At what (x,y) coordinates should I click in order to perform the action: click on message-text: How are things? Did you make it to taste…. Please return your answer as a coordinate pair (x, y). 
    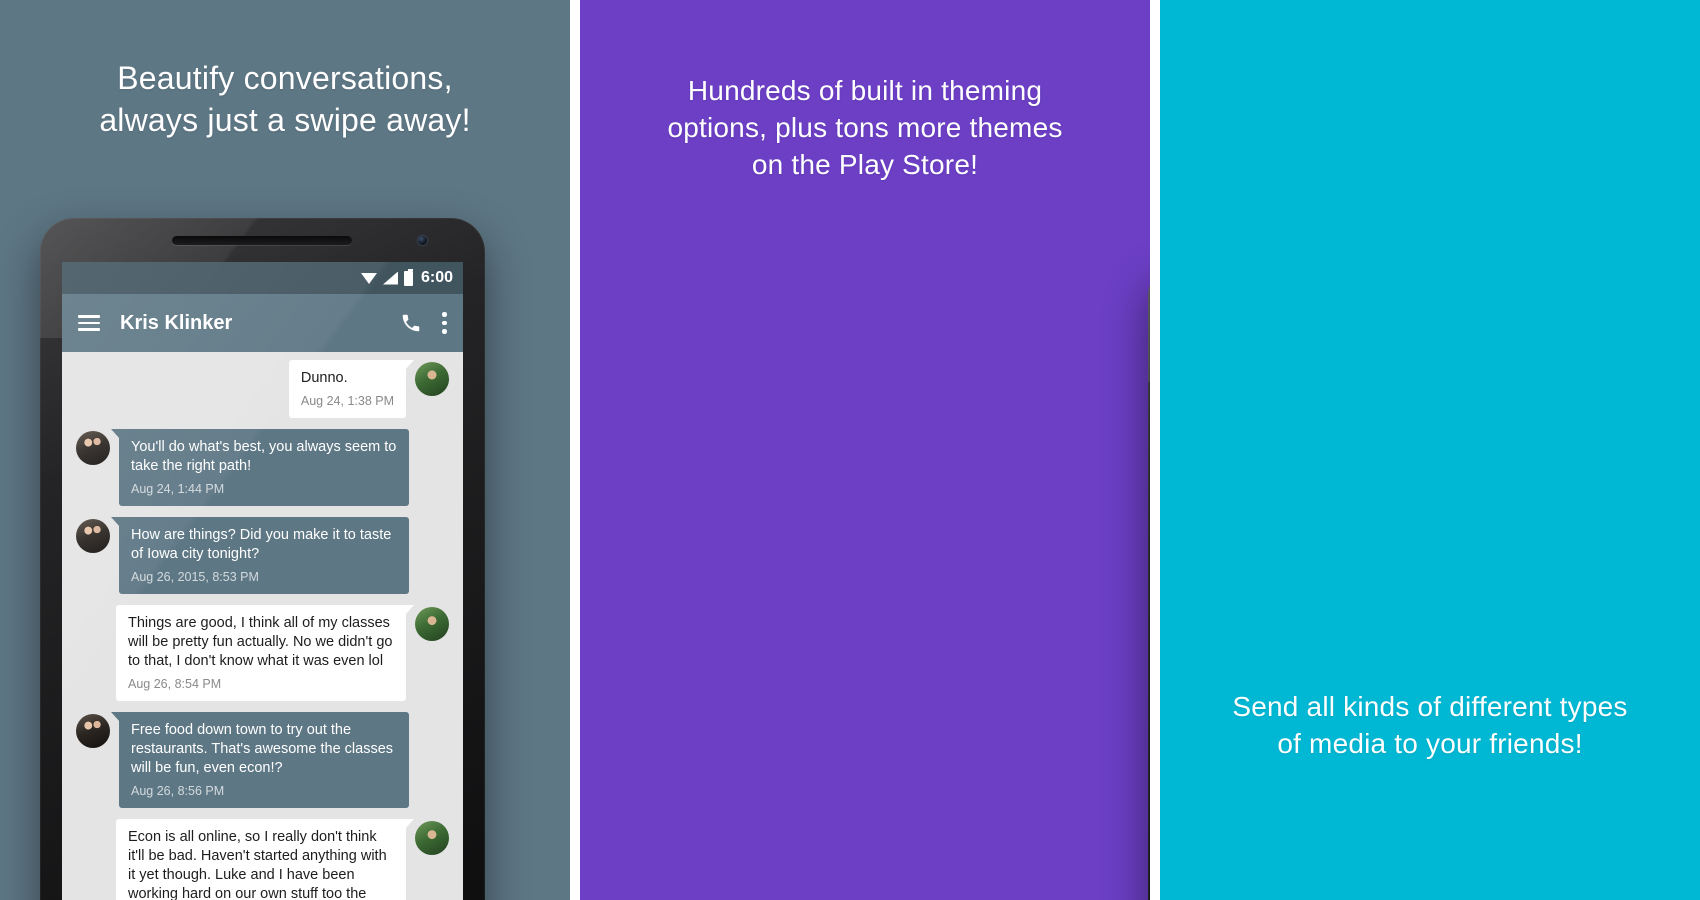
    Looking at the image, I should click on (261, 544).